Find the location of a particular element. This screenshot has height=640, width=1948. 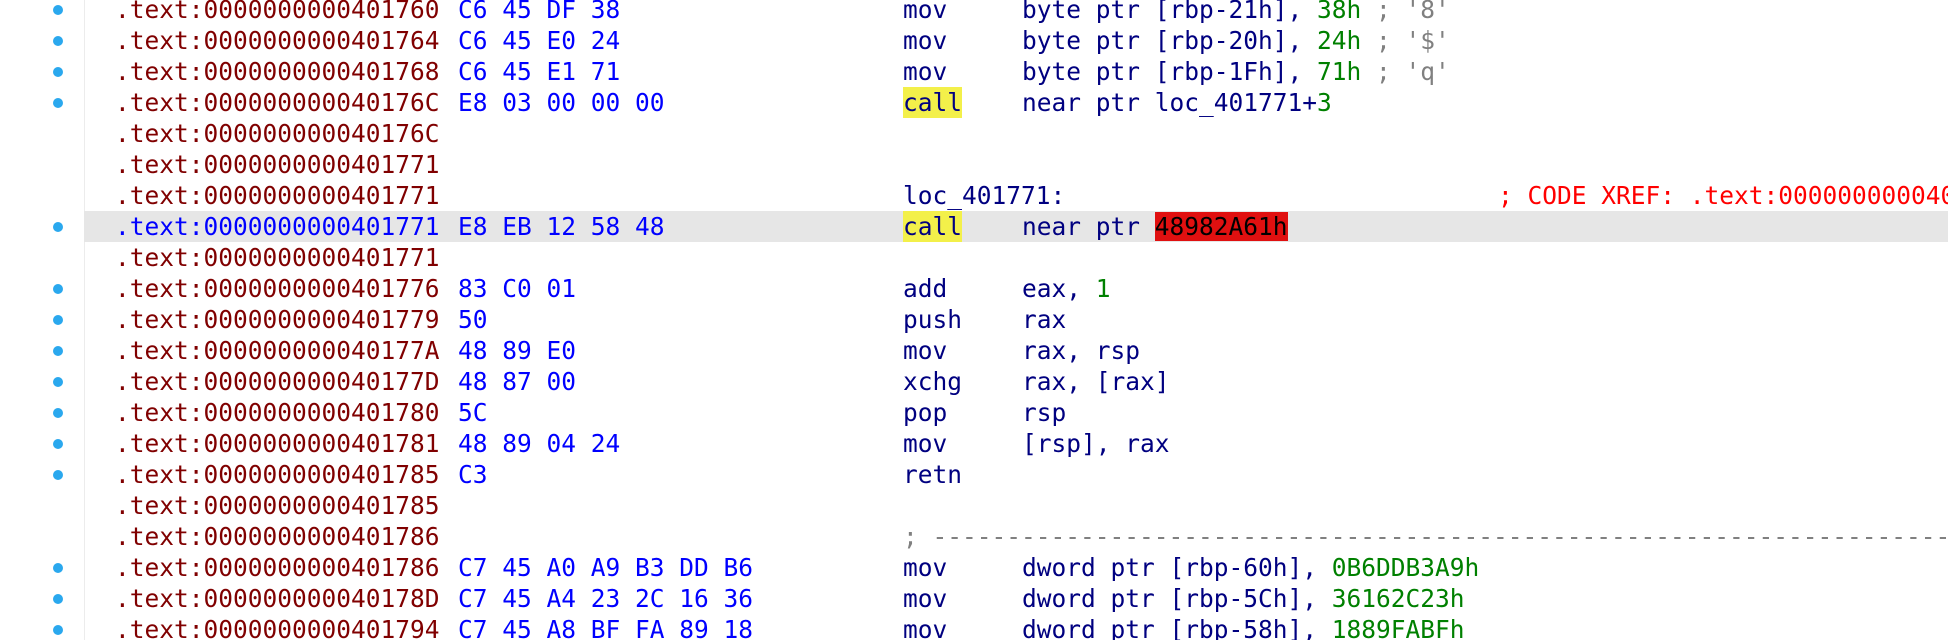

line-address: .text:0000000000401785 is located at coordinates (277, 474).